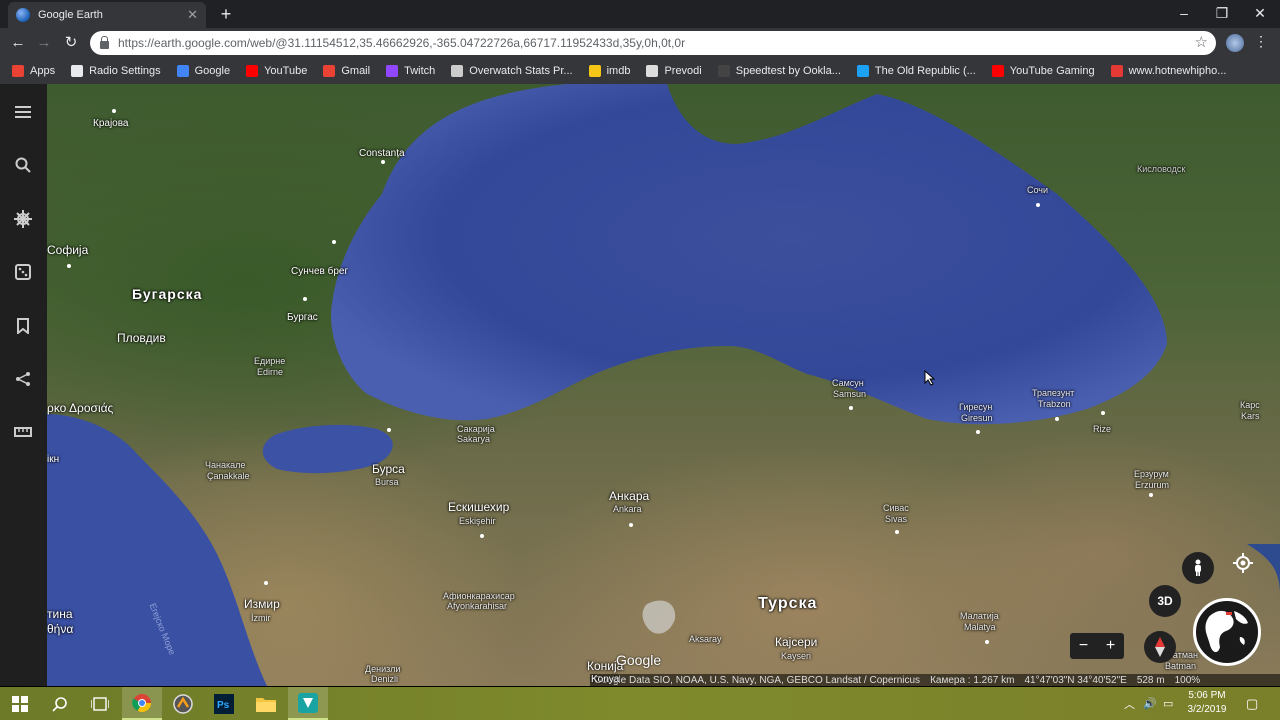 The image size is (1280, 720). I want to click on bookmark-item: YouTube Gaming, so click(1043, 71).